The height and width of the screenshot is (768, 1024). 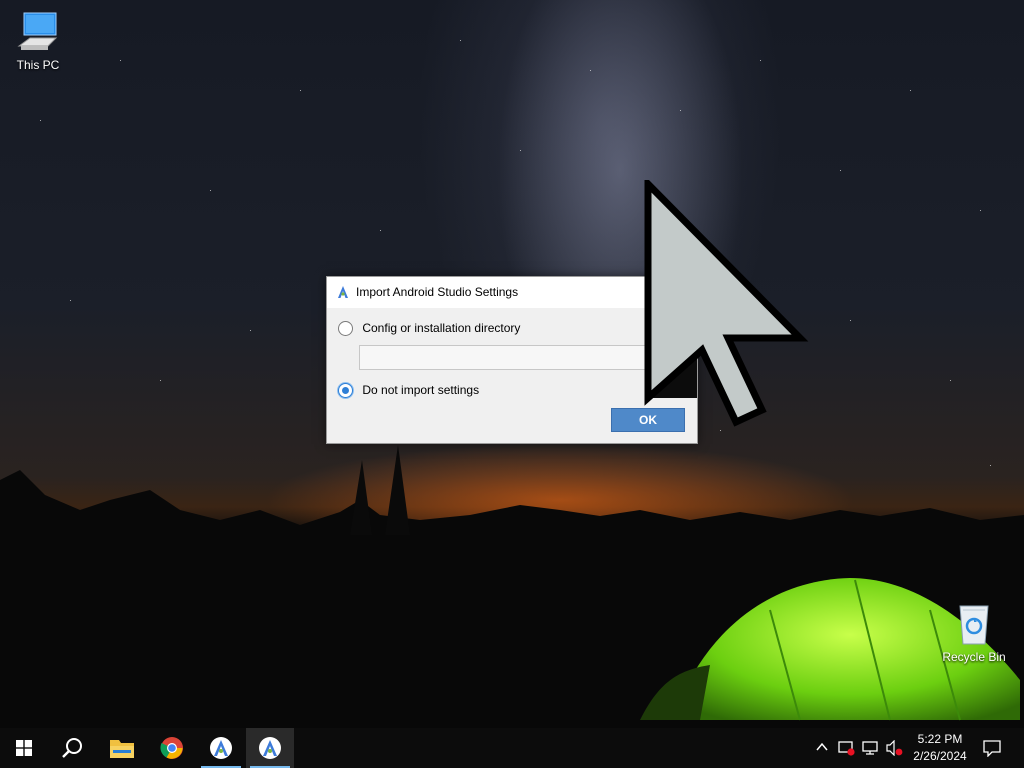 I want to click on desktop-icon-label: This PC, so click(x=38, y=65).